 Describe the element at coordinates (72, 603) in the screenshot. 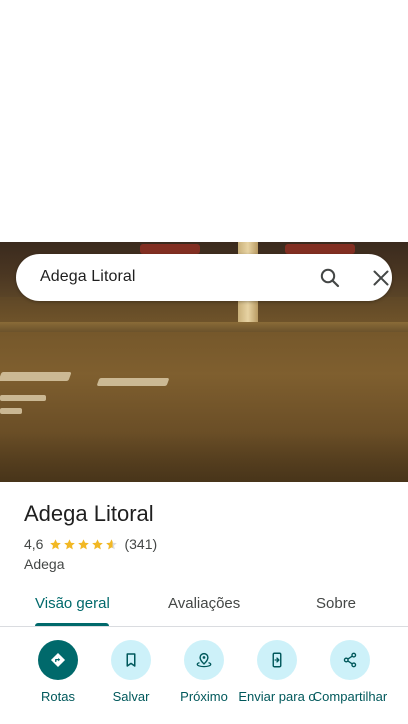

I see `tab-overview: Visão geral` at that location.